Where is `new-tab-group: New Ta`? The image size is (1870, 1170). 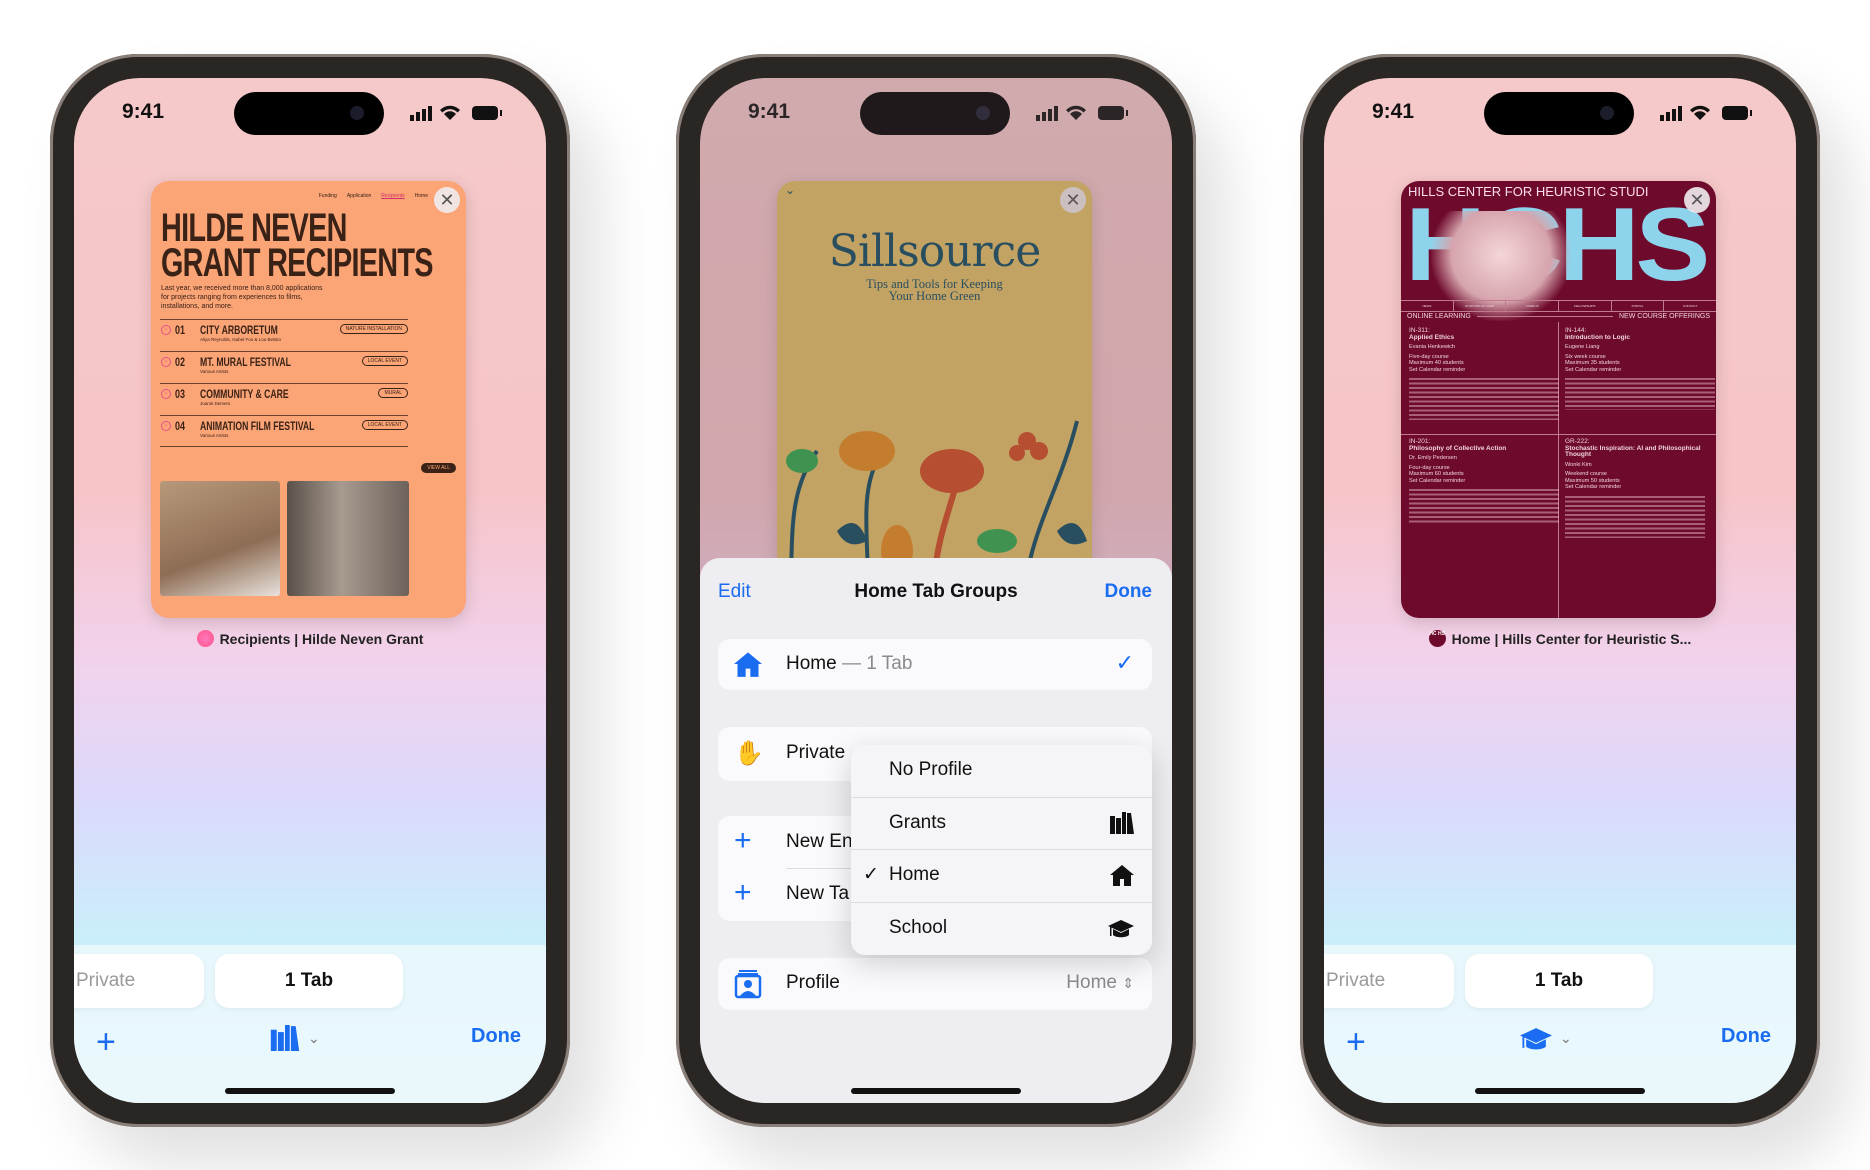 new-tab-group: New Ta is located at coordinates (817, 894).